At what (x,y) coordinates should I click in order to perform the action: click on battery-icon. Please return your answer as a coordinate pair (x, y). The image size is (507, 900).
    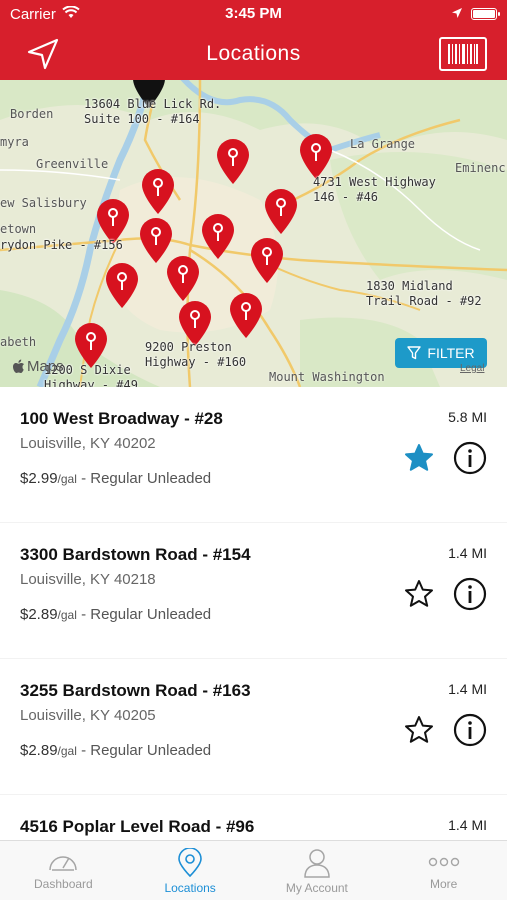
    Looking at the image, I should click on (485, 14).